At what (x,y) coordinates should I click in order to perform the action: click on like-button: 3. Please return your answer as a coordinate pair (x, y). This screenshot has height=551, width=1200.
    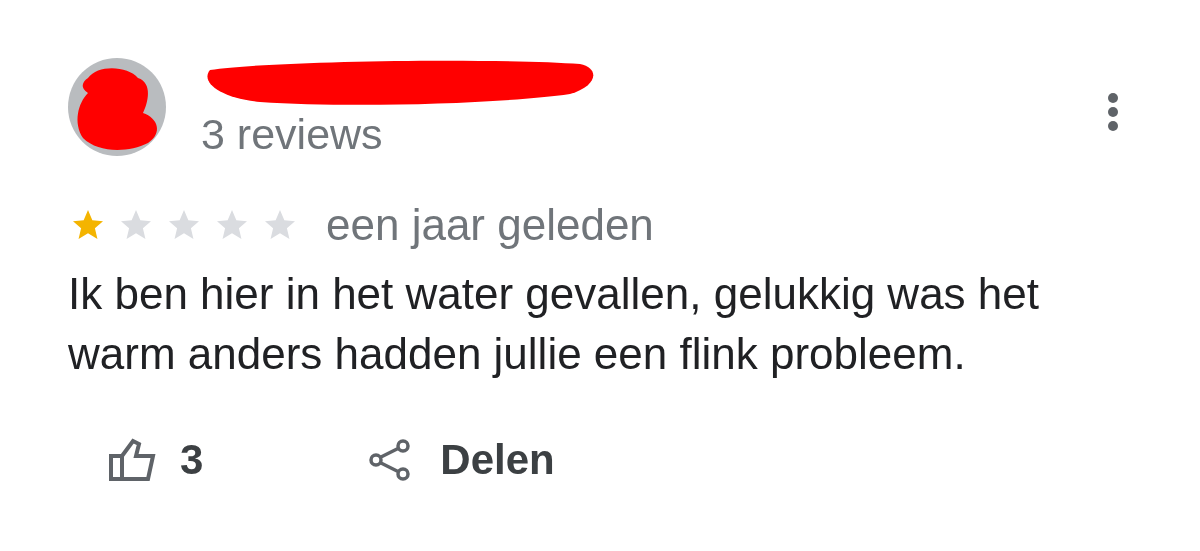
    Looking at the image, I should click on (156, 460).